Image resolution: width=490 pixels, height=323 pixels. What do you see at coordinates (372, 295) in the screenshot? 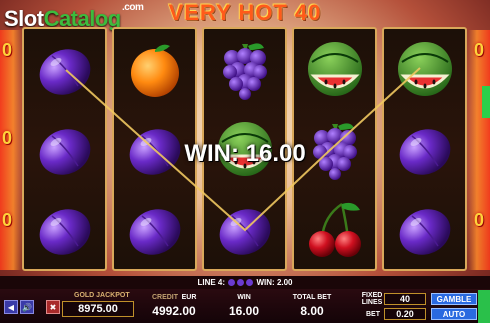
I see `fixed-lines-label-1: FIXED` at bounding box center [372, 295].